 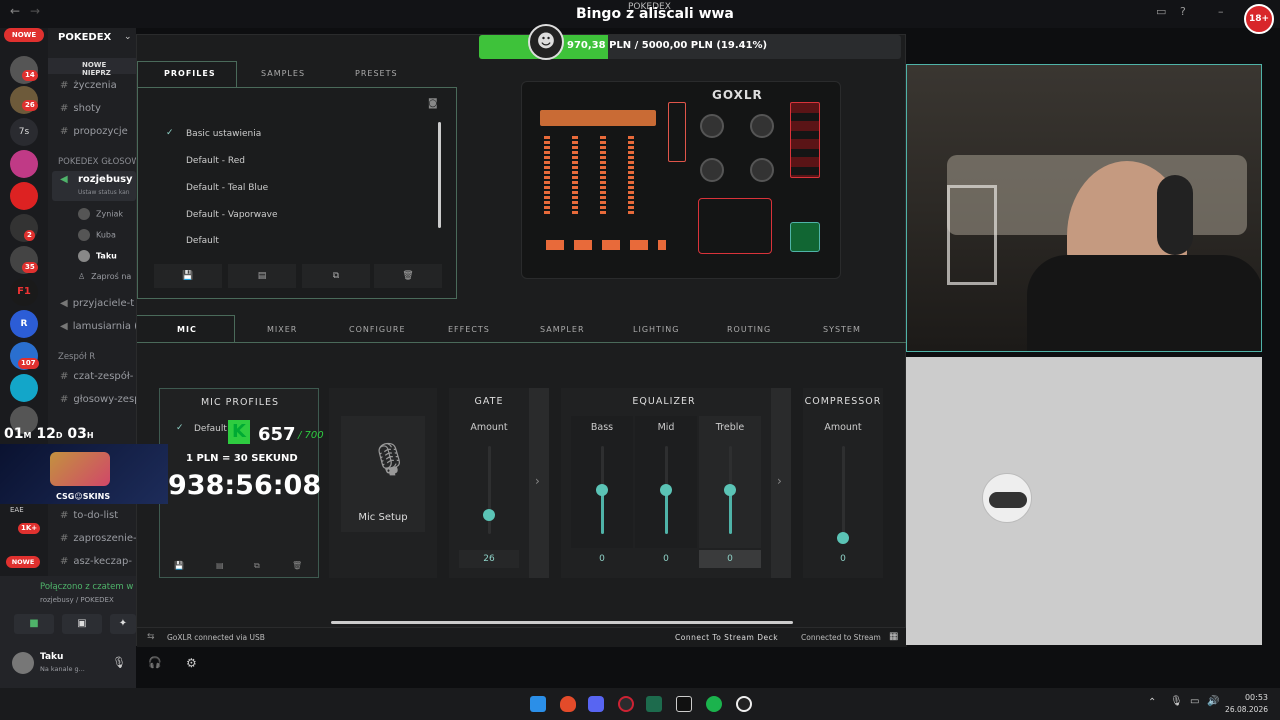 I want to click on treble-value: 0, so click(x=730, y=559).